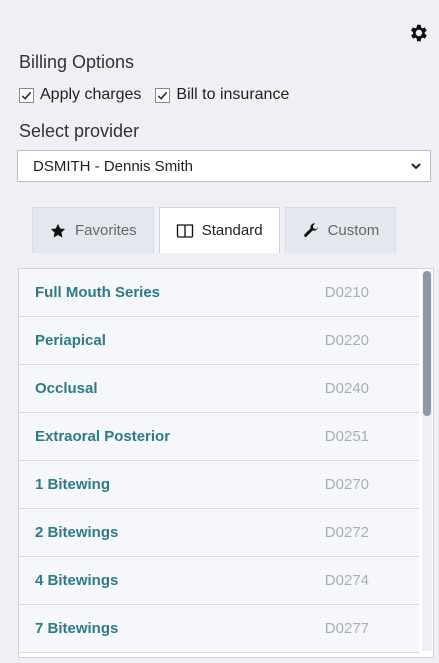  Describe the element at coordinates (427, 343) in the screenshot. I see `scrollbar-thumb` at that location.